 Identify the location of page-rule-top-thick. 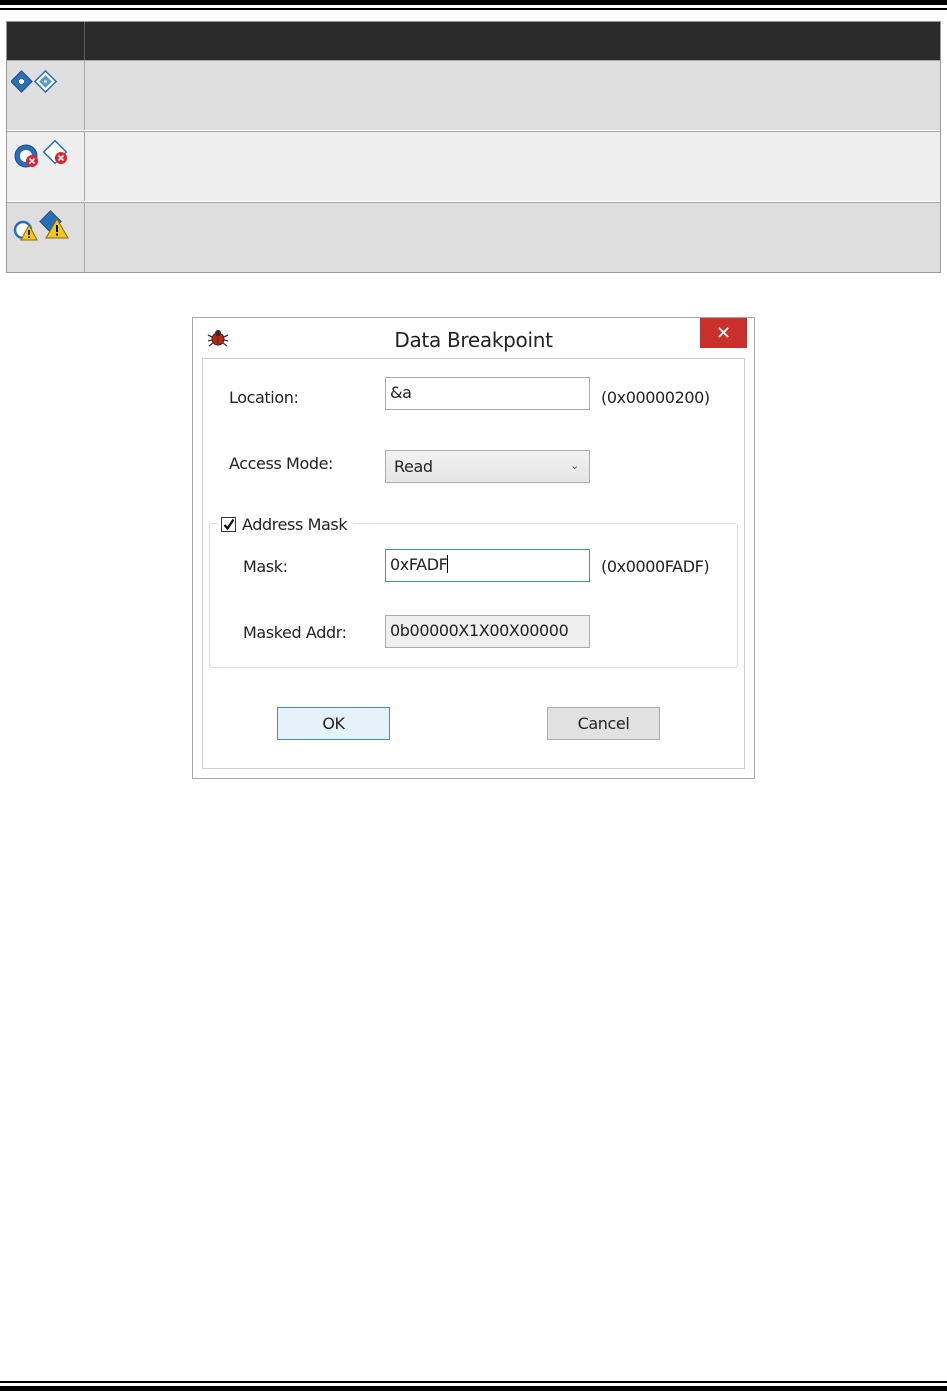
(473, 2).